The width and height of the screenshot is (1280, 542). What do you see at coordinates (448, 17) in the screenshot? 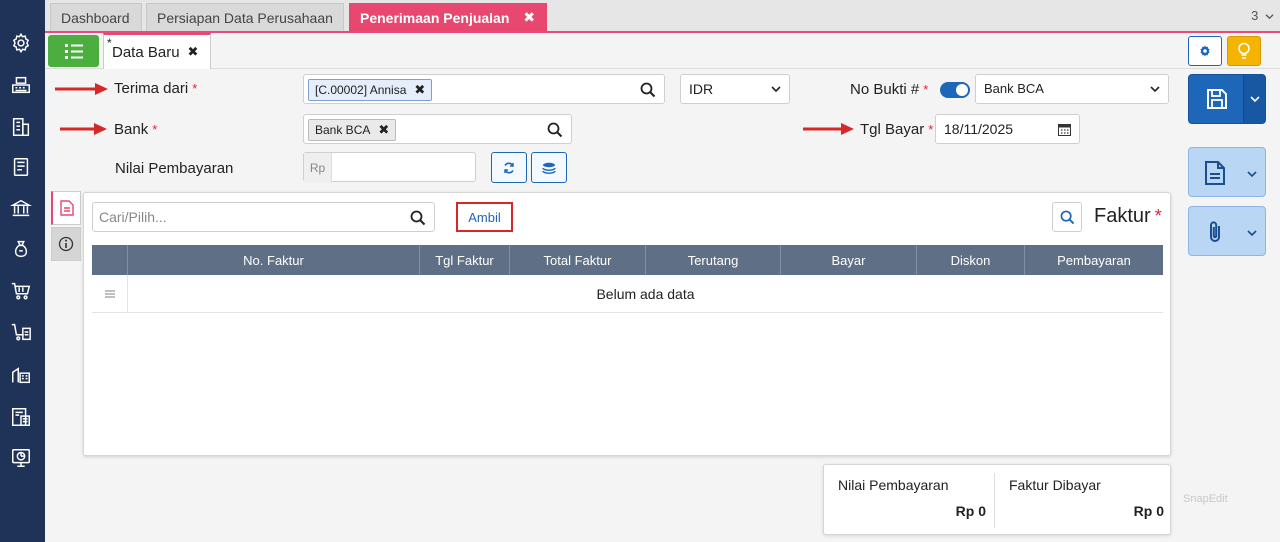
I see `tab-penerimaan-penjualan: Penerimaan Penjualan ✖` at bounding box center [448, 17].